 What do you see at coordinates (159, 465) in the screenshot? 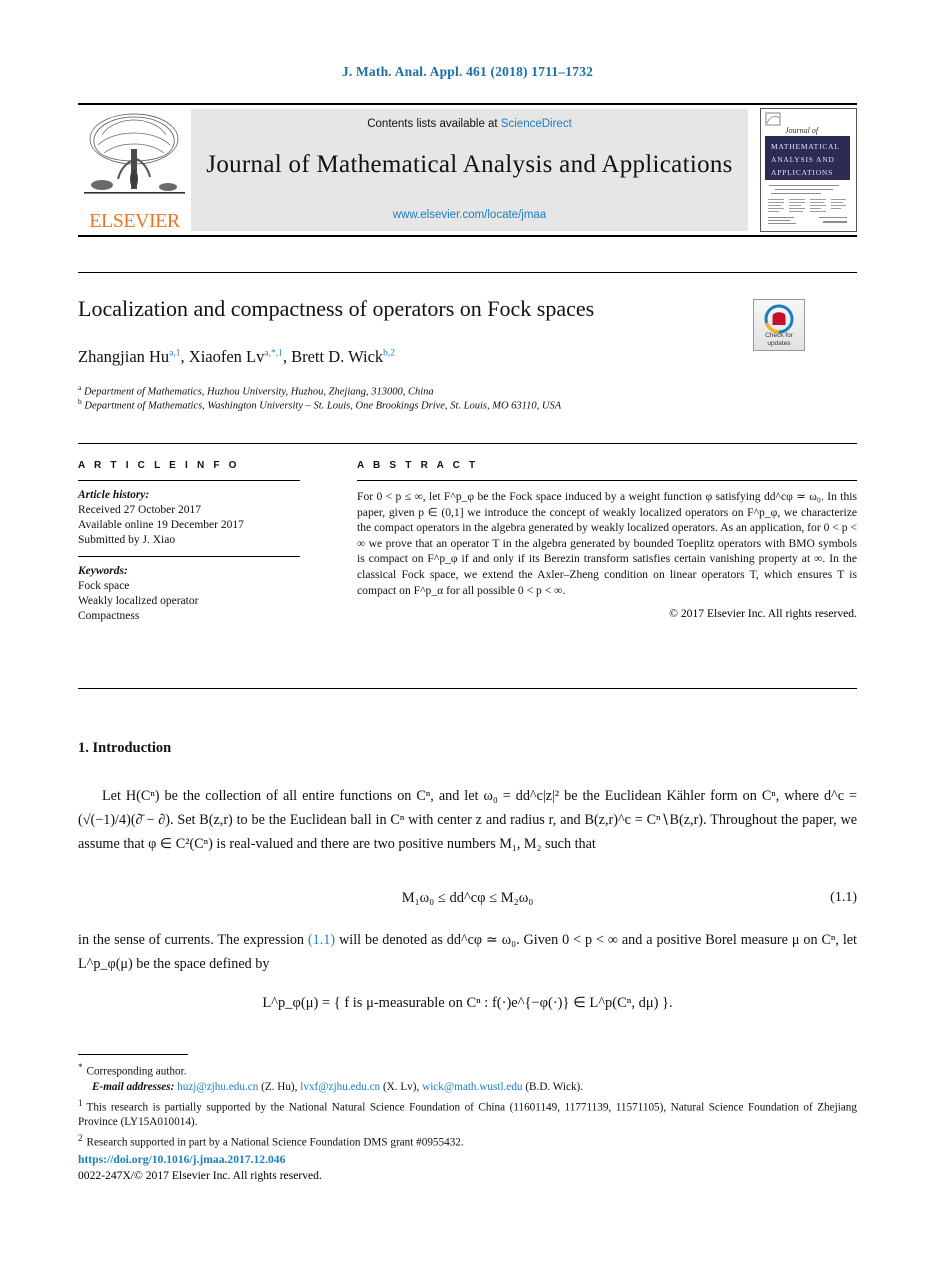
I see `article-info-heading: A R T I C L E I N F O` at bounding box center [159, 465].